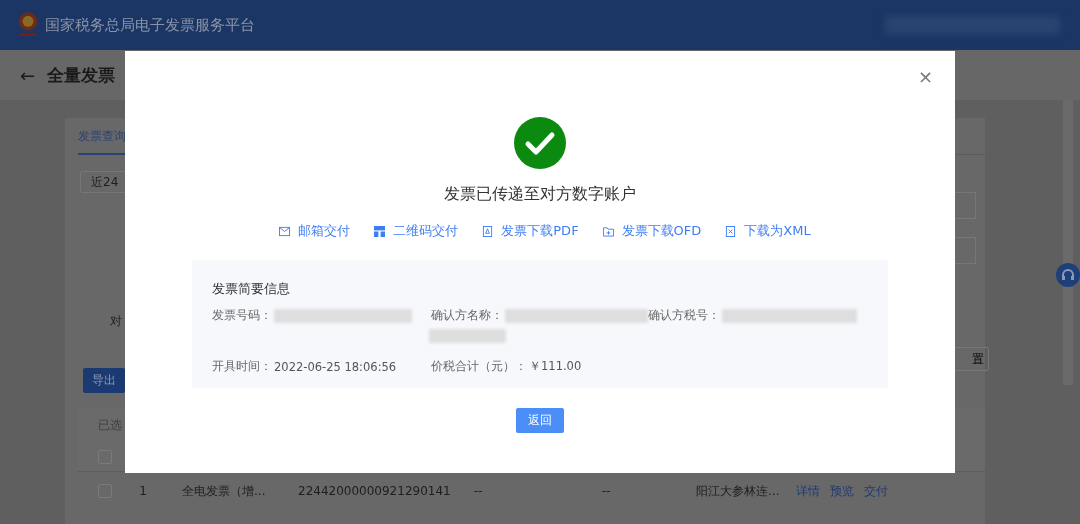 This screenshot has width=1080, height=524. What do you see at coordinates (380, 231) in the screenshot?
I see `qr-code-icon` at bounding box center [380, 231].